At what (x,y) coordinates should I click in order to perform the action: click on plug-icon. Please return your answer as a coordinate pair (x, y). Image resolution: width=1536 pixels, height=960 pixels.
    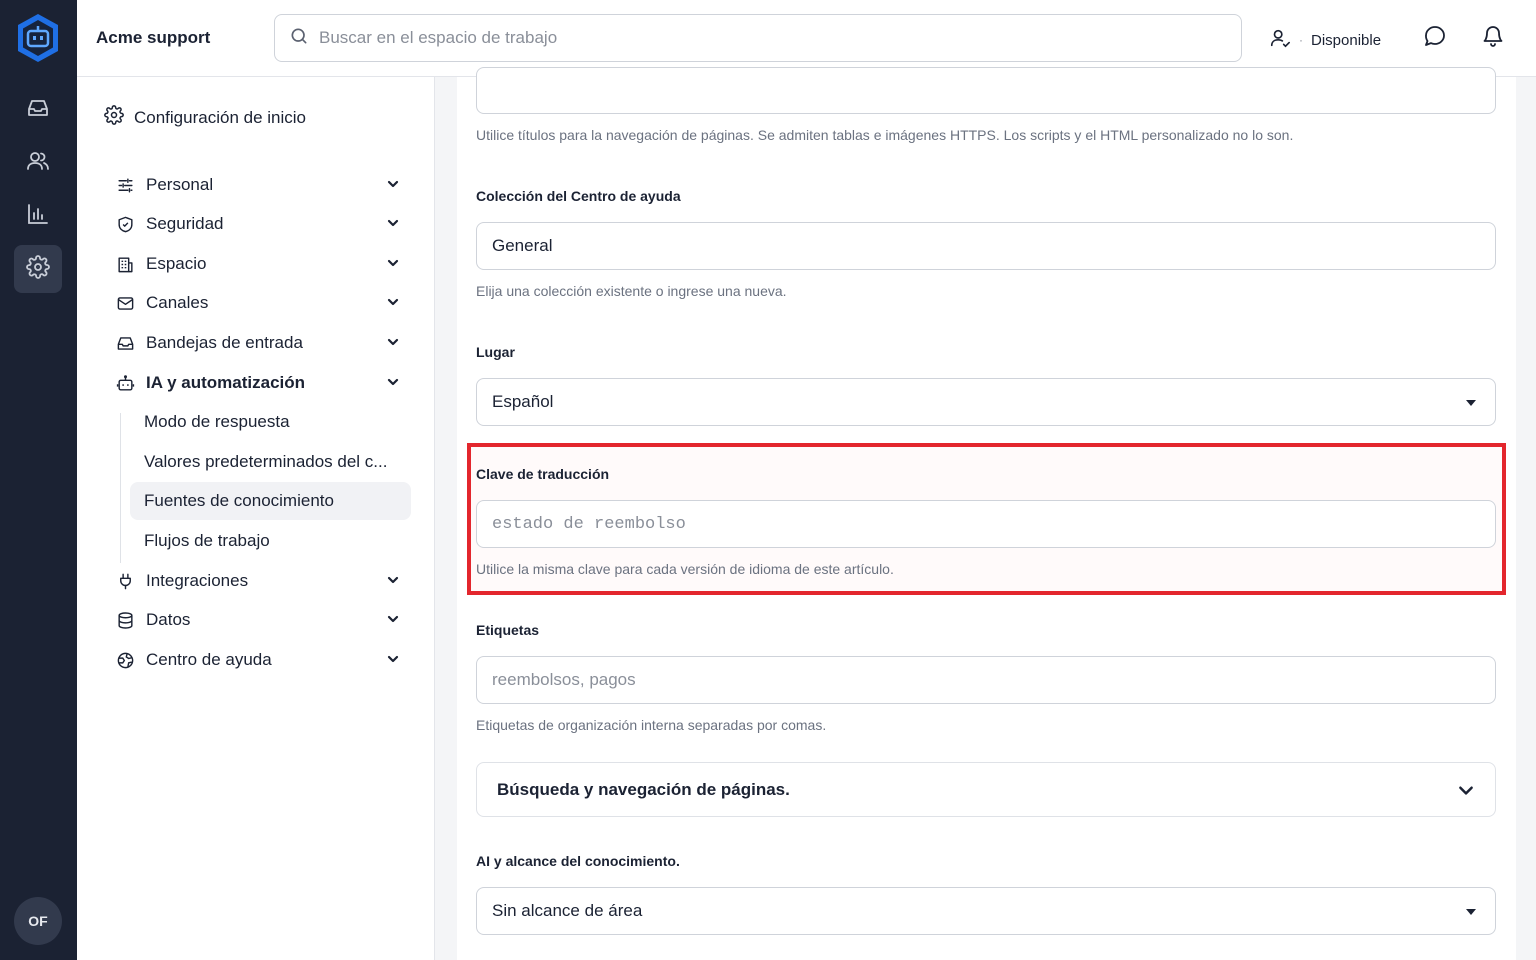
    Looking at the image, I should click on (125, 581).